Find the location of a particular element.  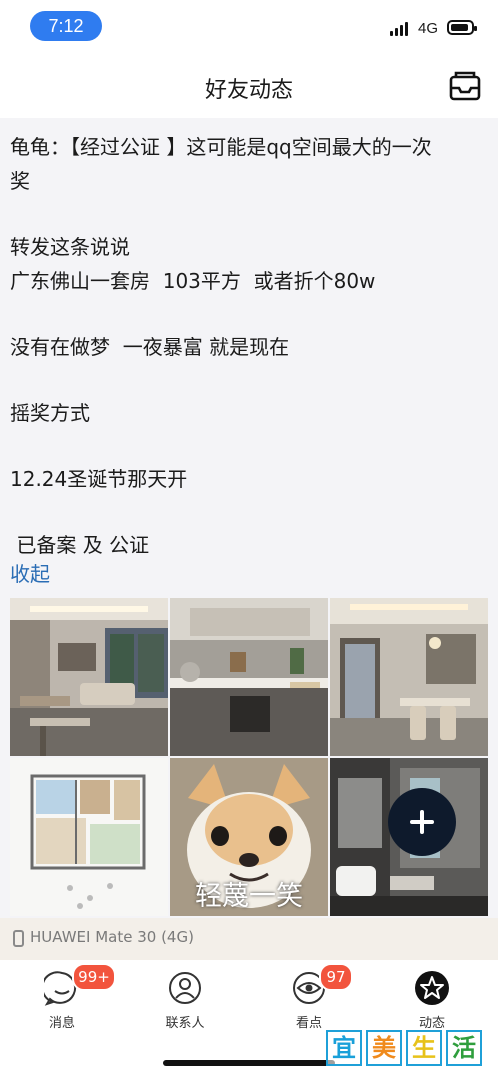

meme-caption: 轻蔑一笑 is located at coordinates (249, 896).